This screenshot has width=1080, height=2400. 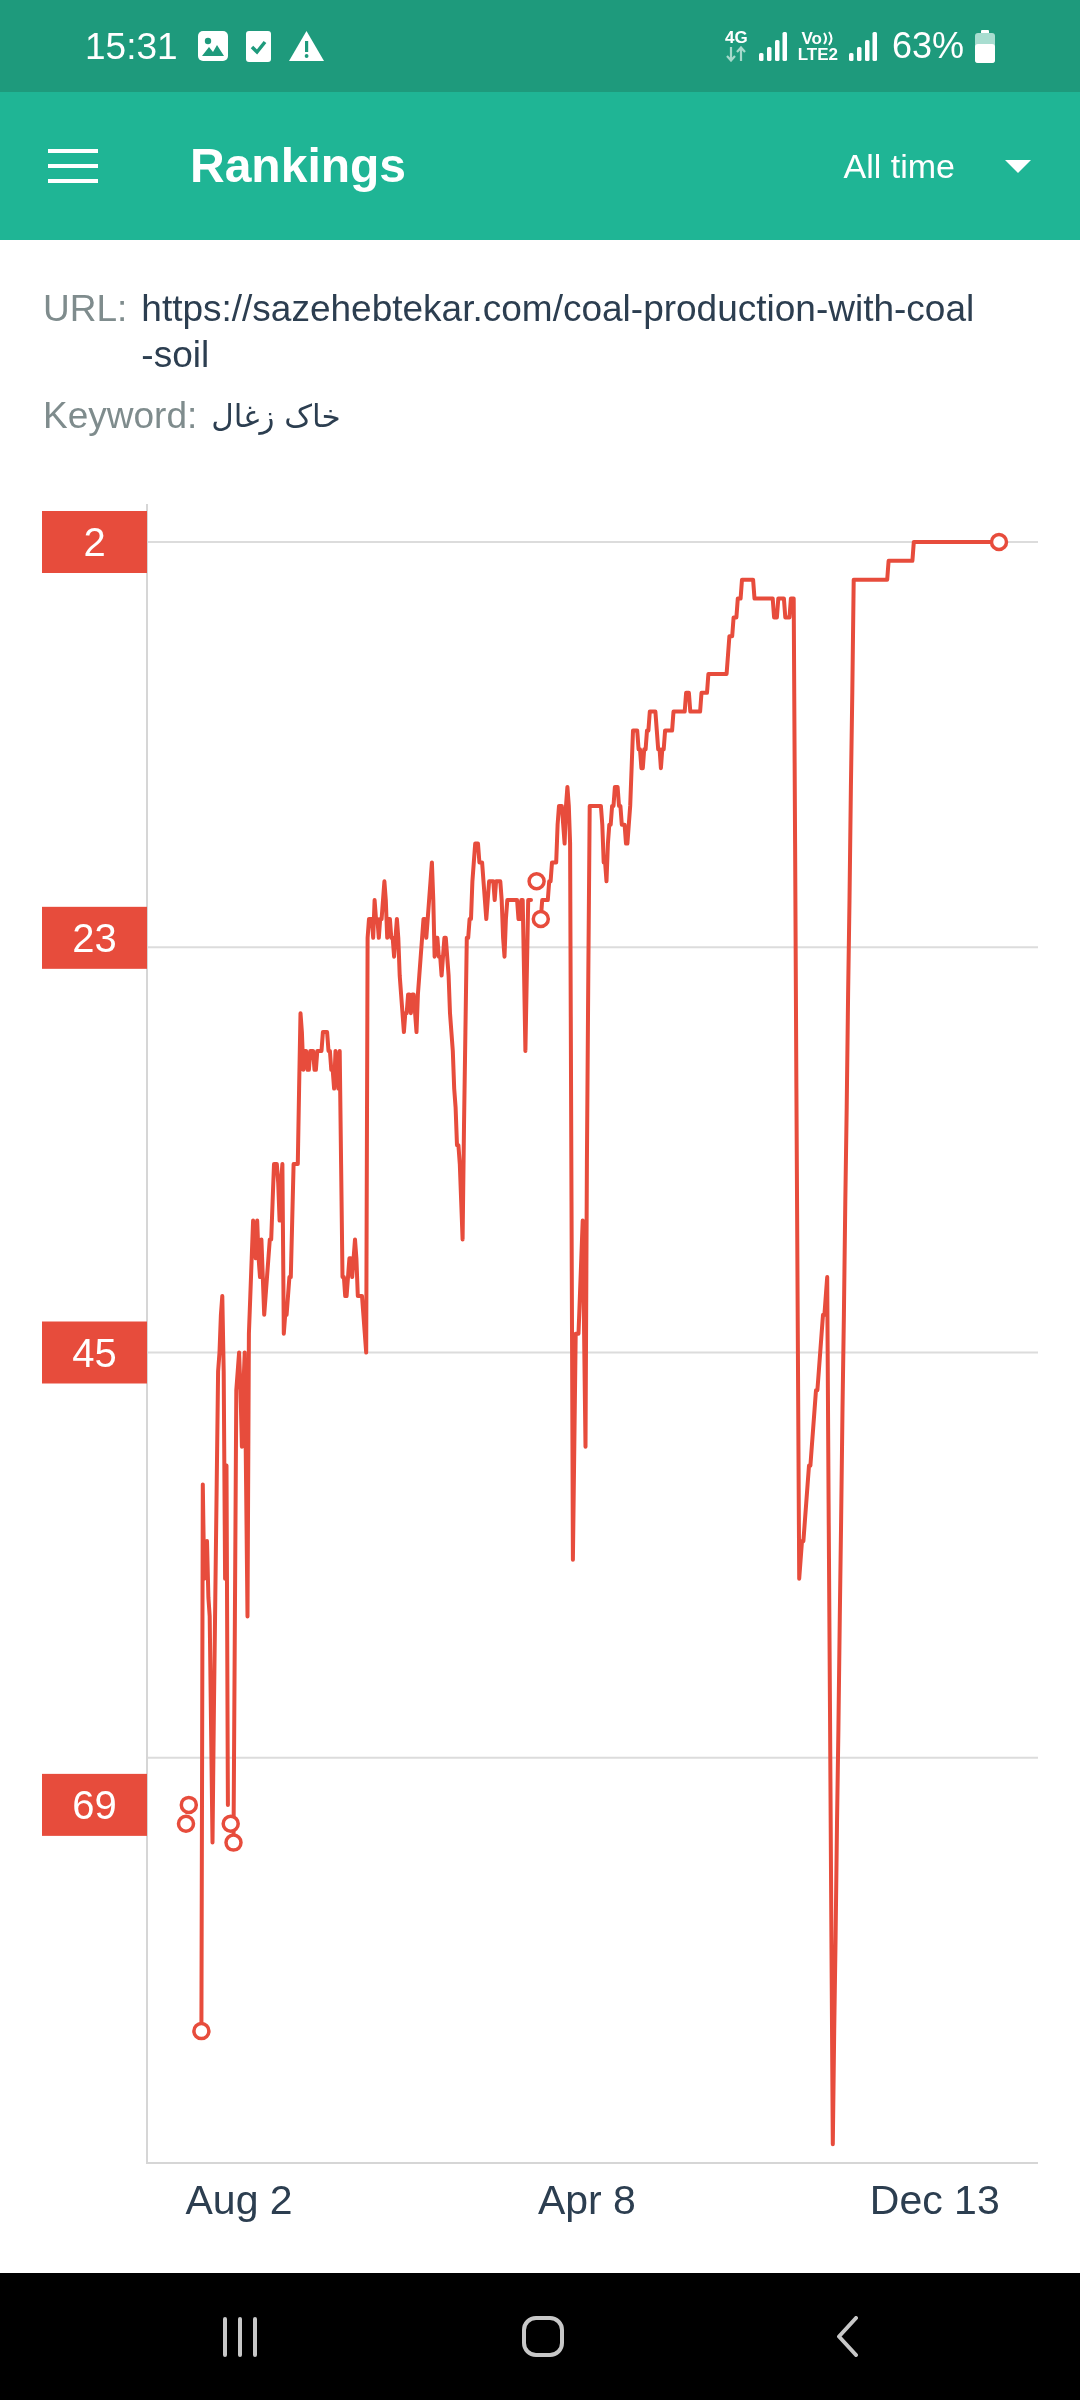 I want to click on menu-button, so click(x=73, y=166).